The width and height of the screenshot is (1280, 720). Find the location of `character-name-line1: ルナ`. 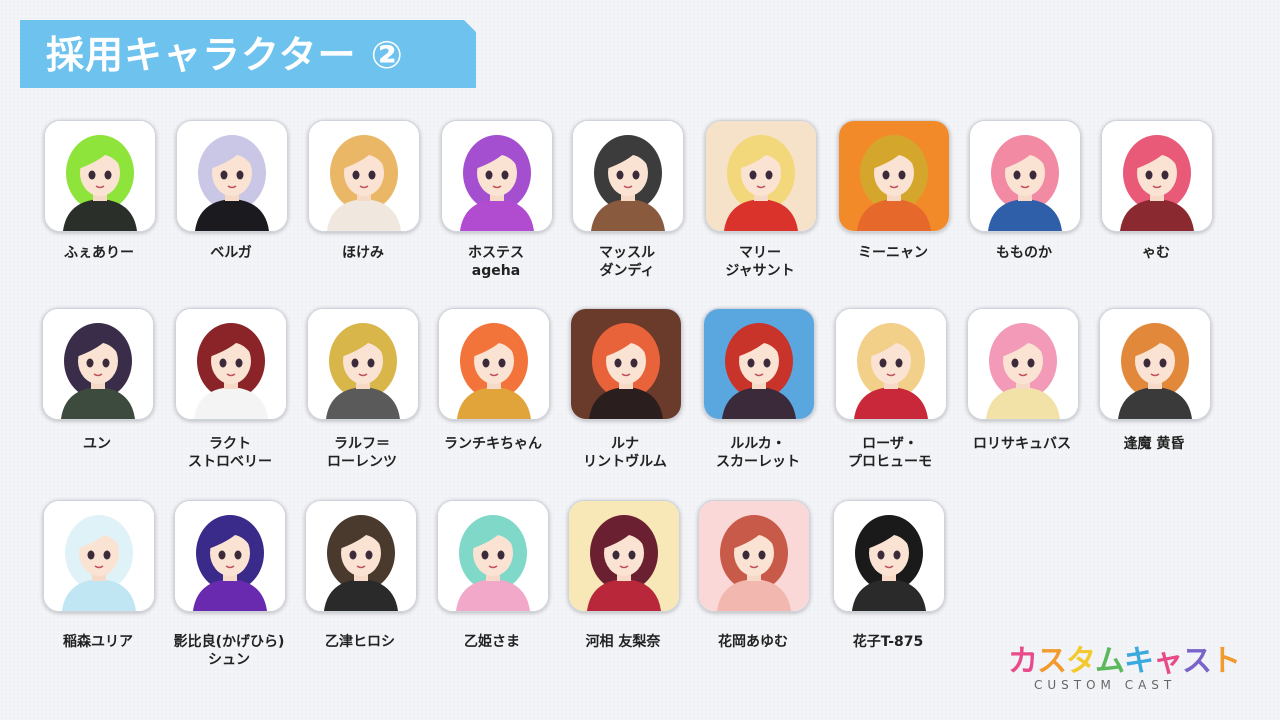

character-name-line1: ルナ is located at coordinates (625, 444).